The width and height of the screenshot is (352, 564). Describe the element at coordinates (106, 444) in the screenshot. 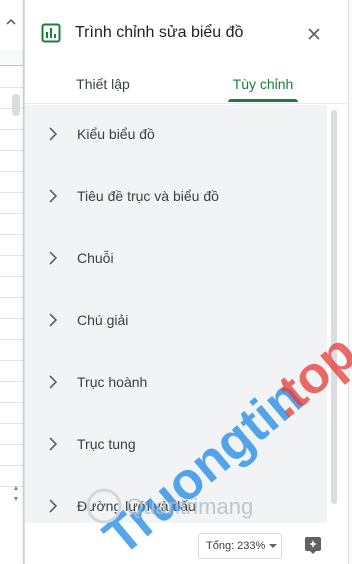

I see `section-label: Trục tung` at that location.